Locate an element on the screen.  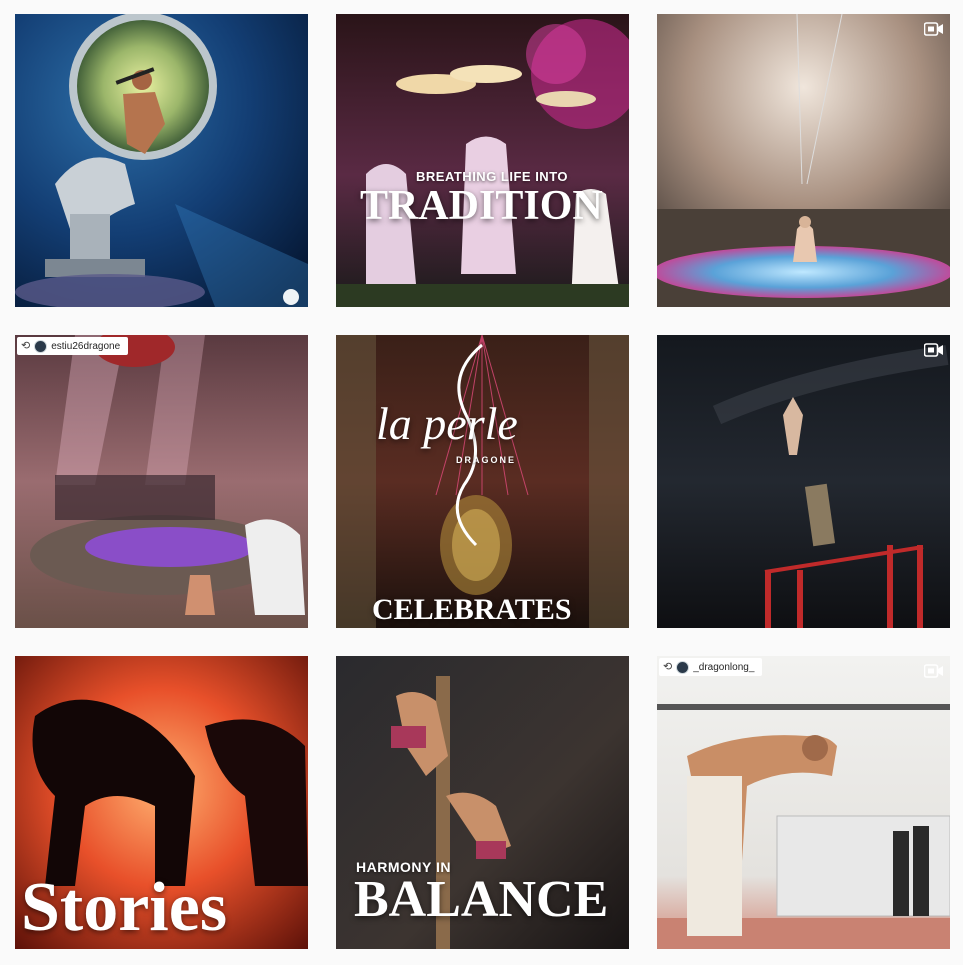
post-tile-4: ⟲ estiu26dragone is located at coordinates (161, 481).